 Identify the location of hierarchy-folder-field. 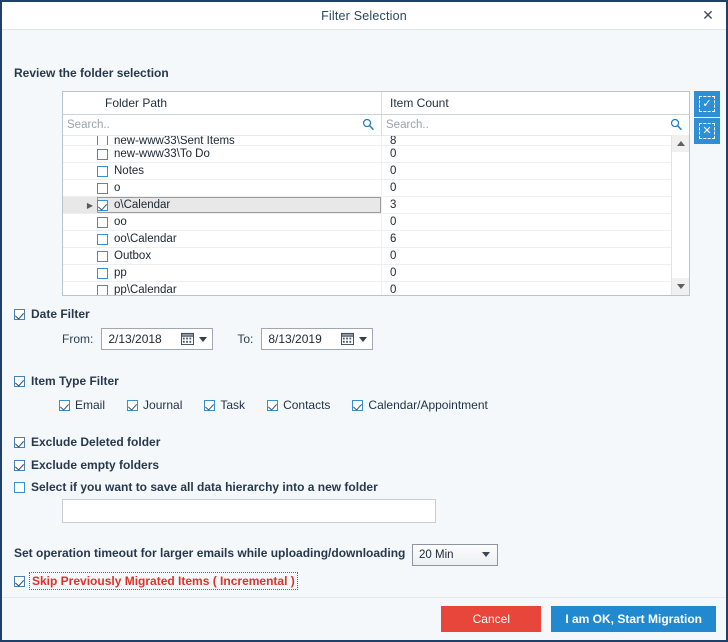
(249, 511).